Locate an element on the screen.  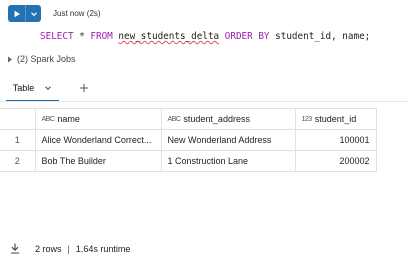
column-header-student-address: ABC student_address is located at coordinates (228, 119).